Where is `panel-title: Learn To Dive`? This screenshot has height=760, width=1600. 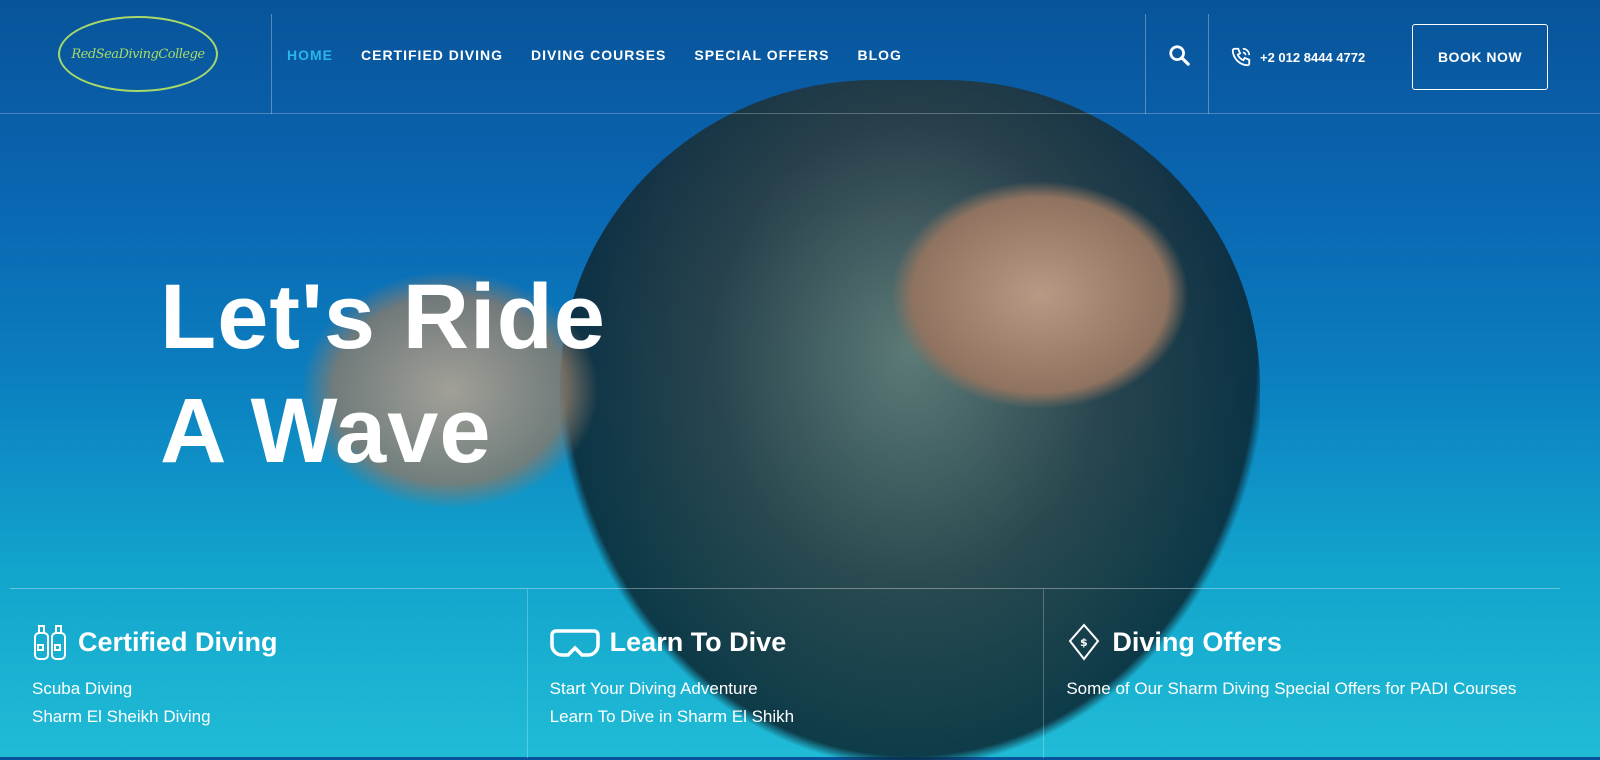
panel-title: Learn To Dive is located at coordinates (698, 641).